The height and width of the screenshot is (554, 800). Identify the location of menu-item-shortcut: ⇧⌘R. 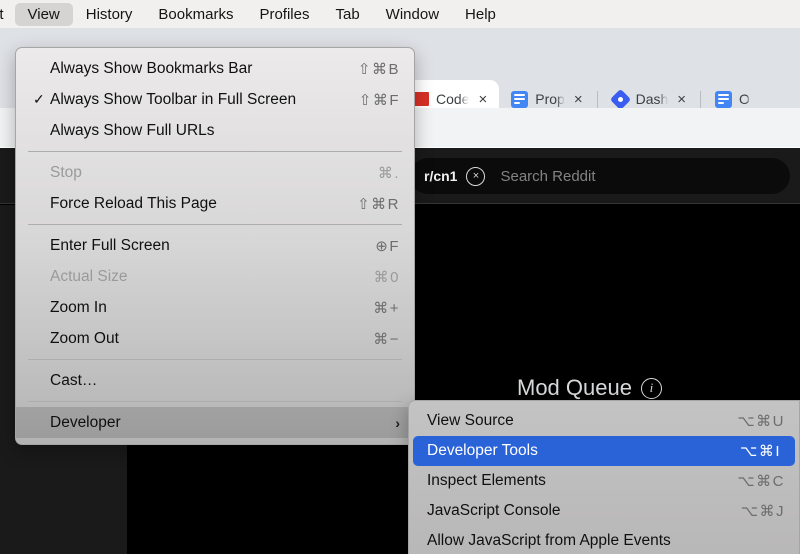
(378, 204).